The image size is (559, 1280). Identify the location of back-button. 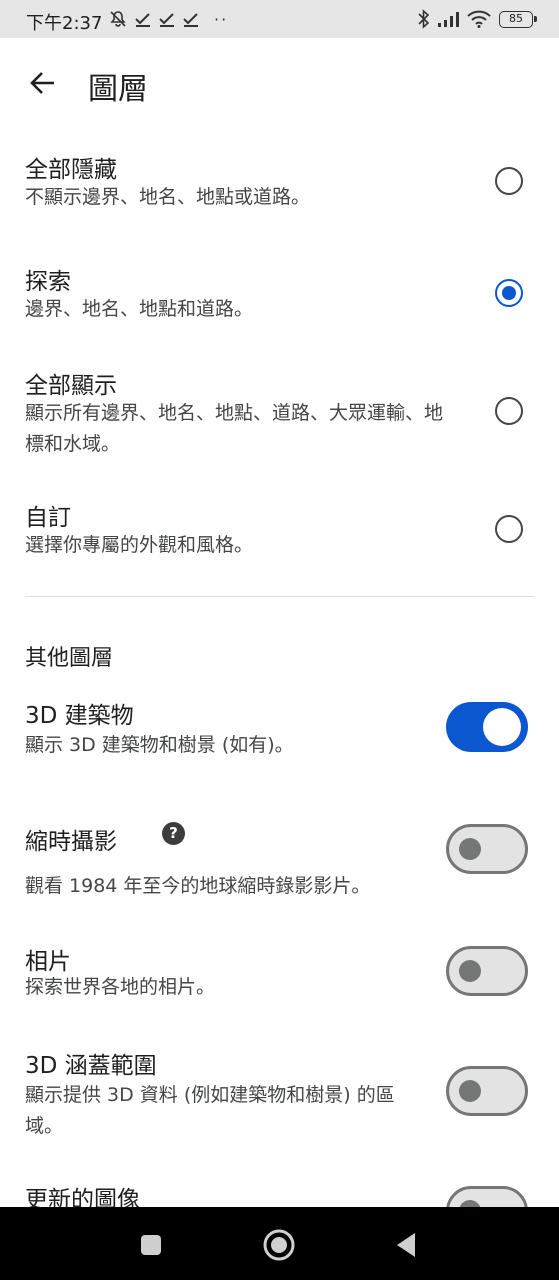
(43, 83).